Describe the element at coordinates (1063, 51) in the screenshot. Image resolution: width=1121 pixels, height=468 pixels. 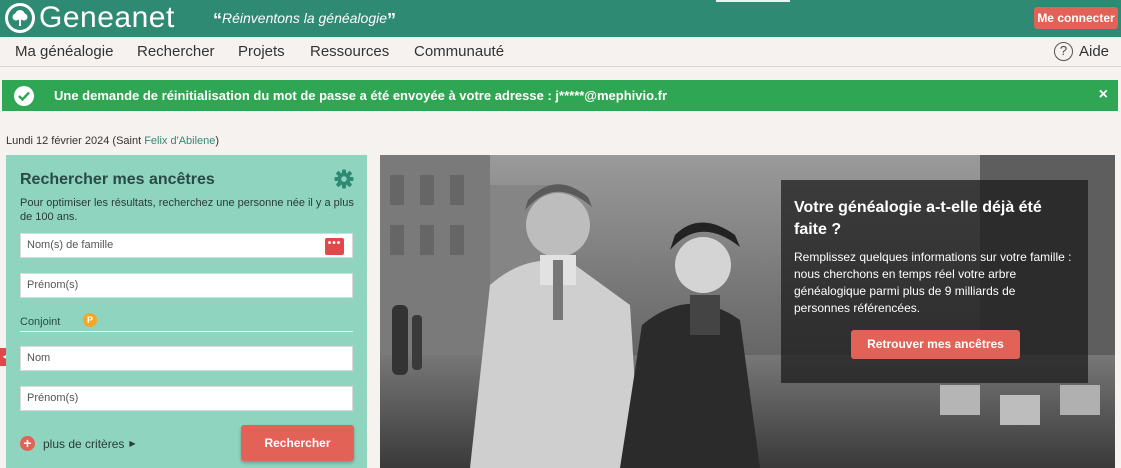
I see `question-circle-icon: ?` at that location.